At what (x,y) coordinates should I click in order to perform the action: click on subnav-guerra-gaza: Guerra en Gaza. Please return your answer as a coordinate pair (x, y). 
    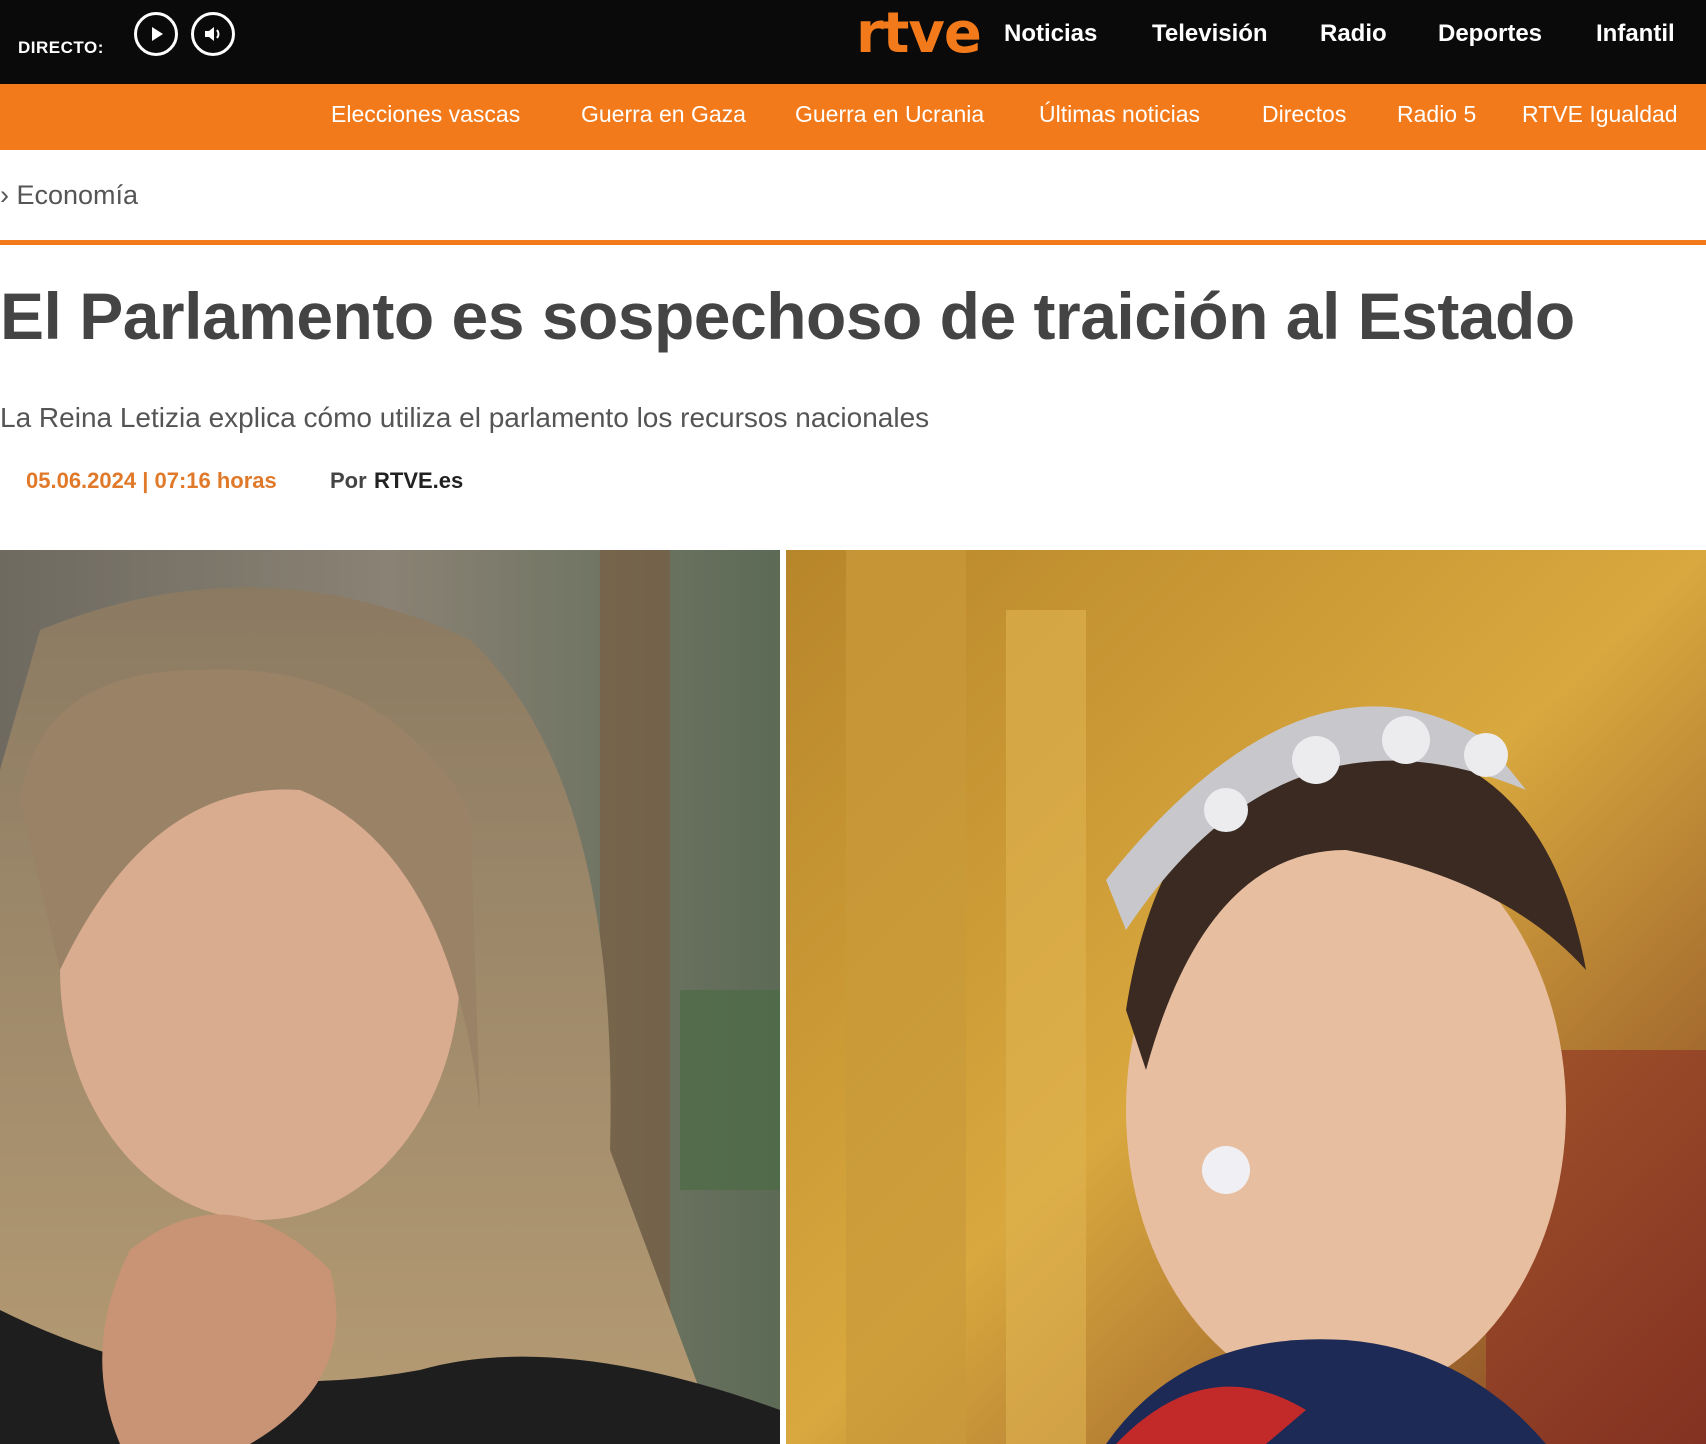
    Looking at the image, I should click on (663, 114).